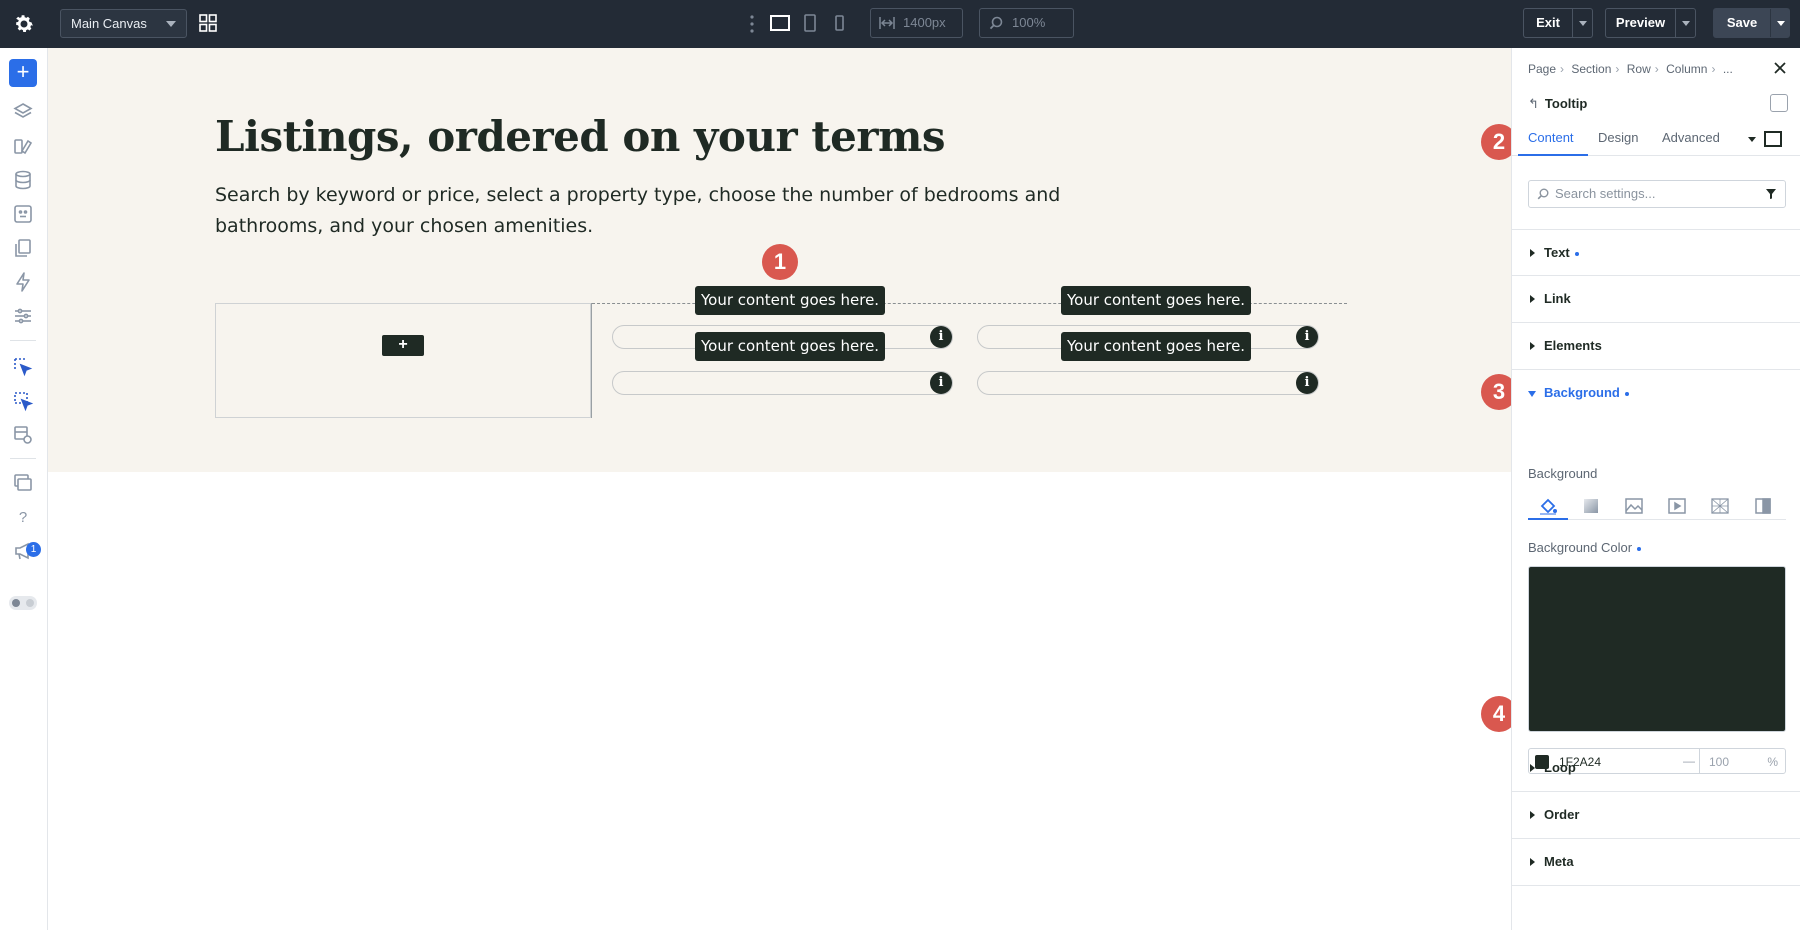 This screenshot has width=1800, height=930. Describe the element at coordinates (1029, 22) in the screenshot. I see `zoom-value: 100%` at that location.